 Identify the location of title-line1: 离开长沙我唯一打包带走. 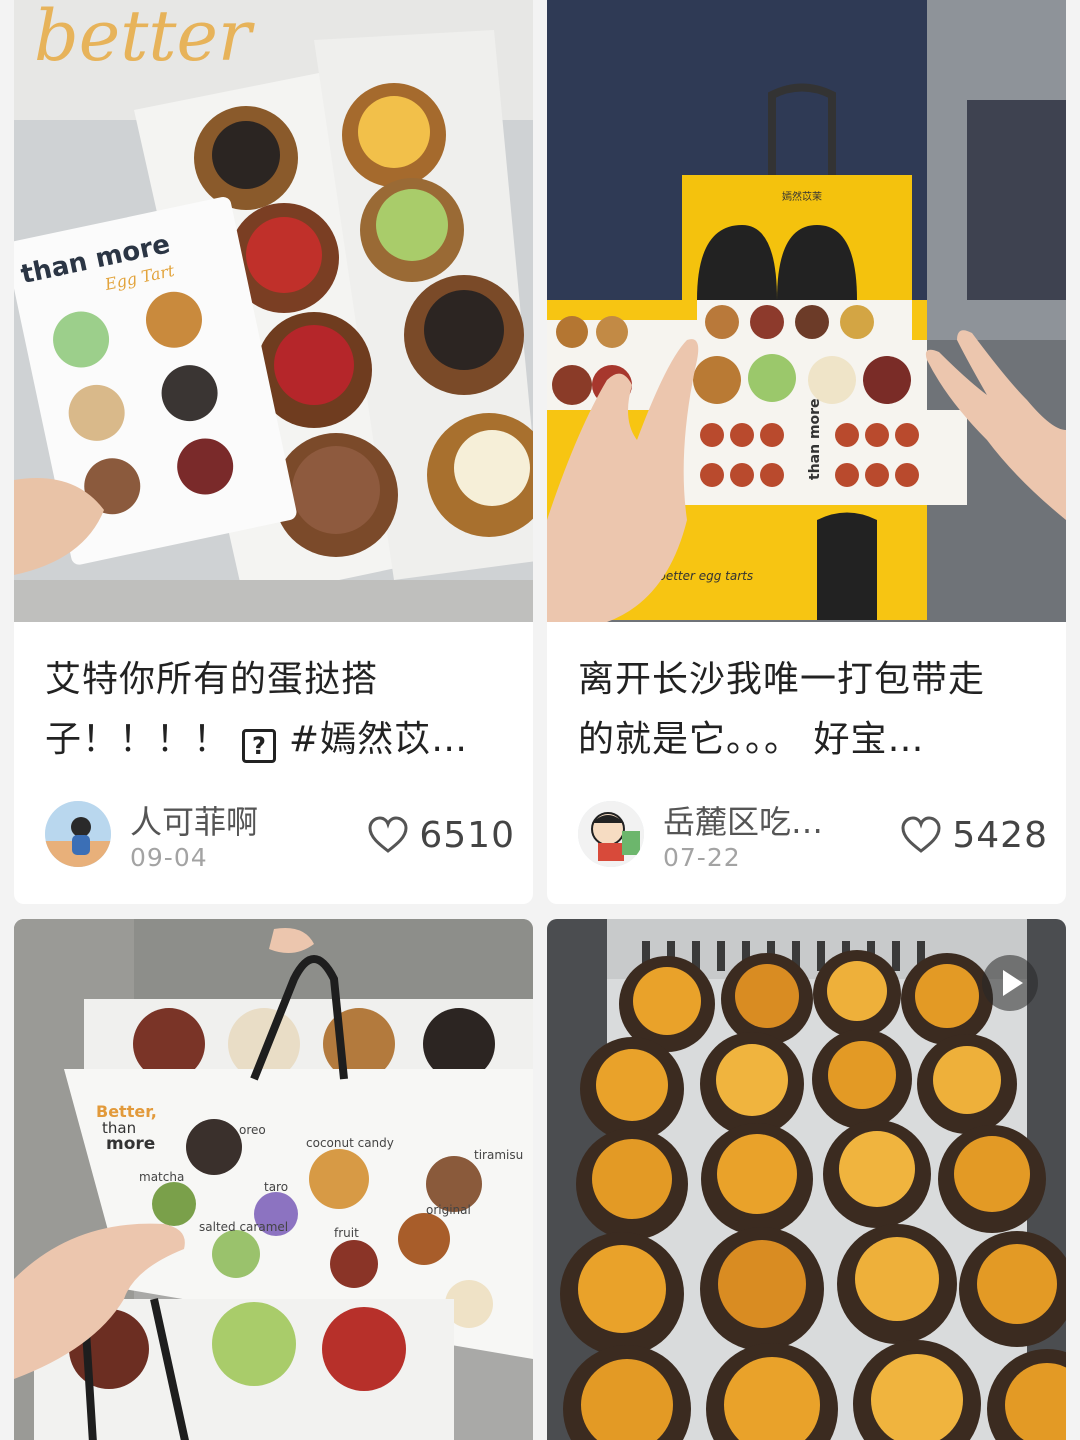
(782, 679).